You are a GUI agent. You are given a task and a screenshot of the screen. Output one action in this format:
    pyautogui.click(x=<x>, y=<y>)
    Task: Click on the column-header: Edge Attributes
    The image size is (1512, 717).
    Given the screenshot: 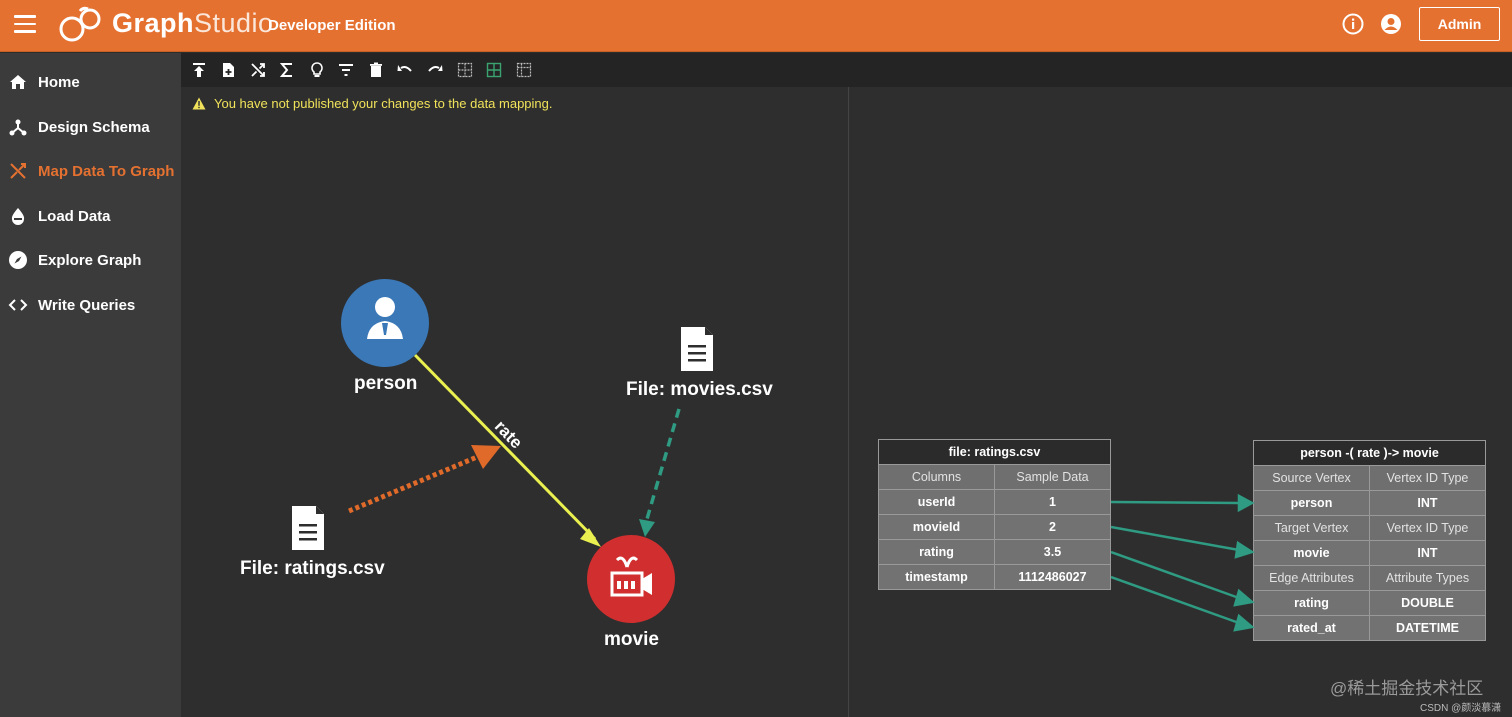 What is the action you would take?
    pyautogui.click(x=1311, y=578)
    